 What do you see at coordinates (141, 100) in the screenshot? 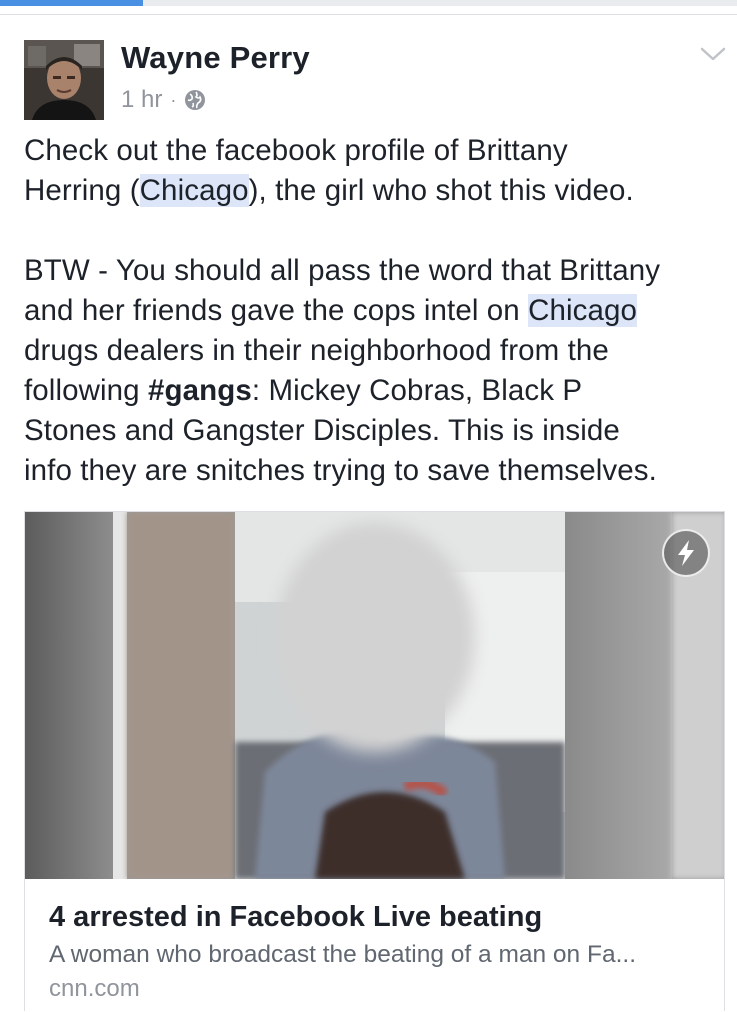
I see `post-timestamp: 1 hr` at bounding box center [141, 100].